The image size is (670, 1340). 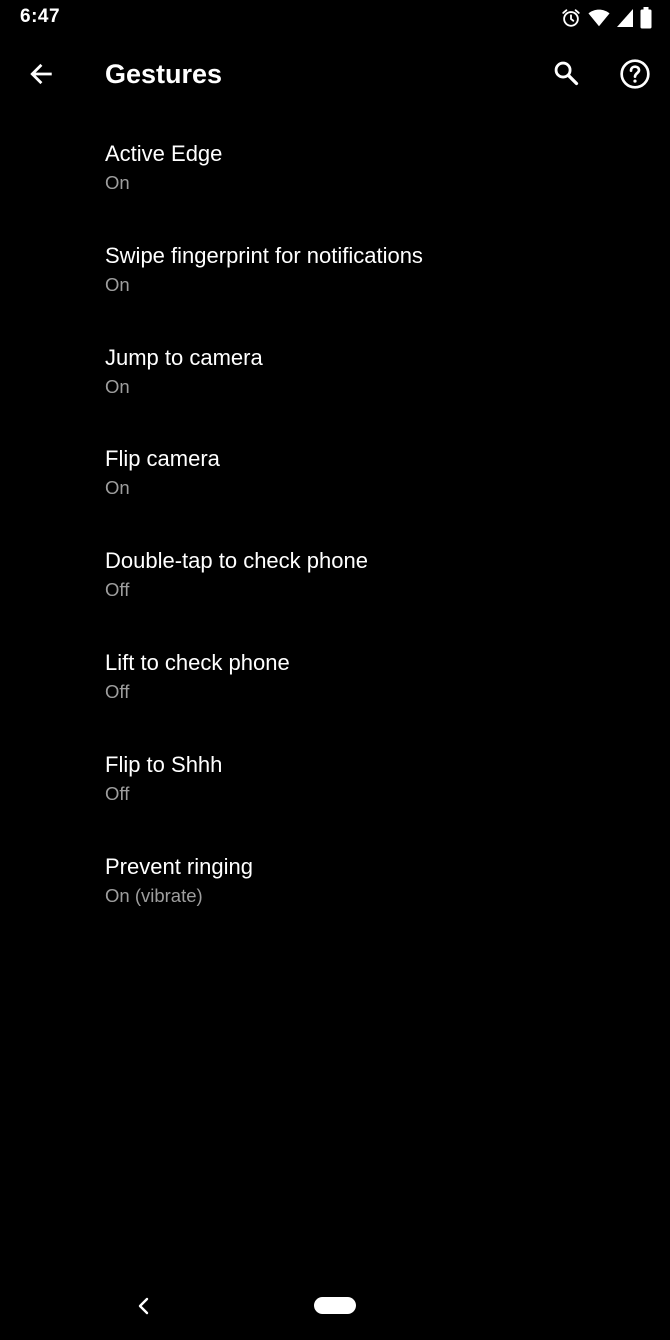 I want to click on status-bar: 6:47, so click(x=335, y=18).